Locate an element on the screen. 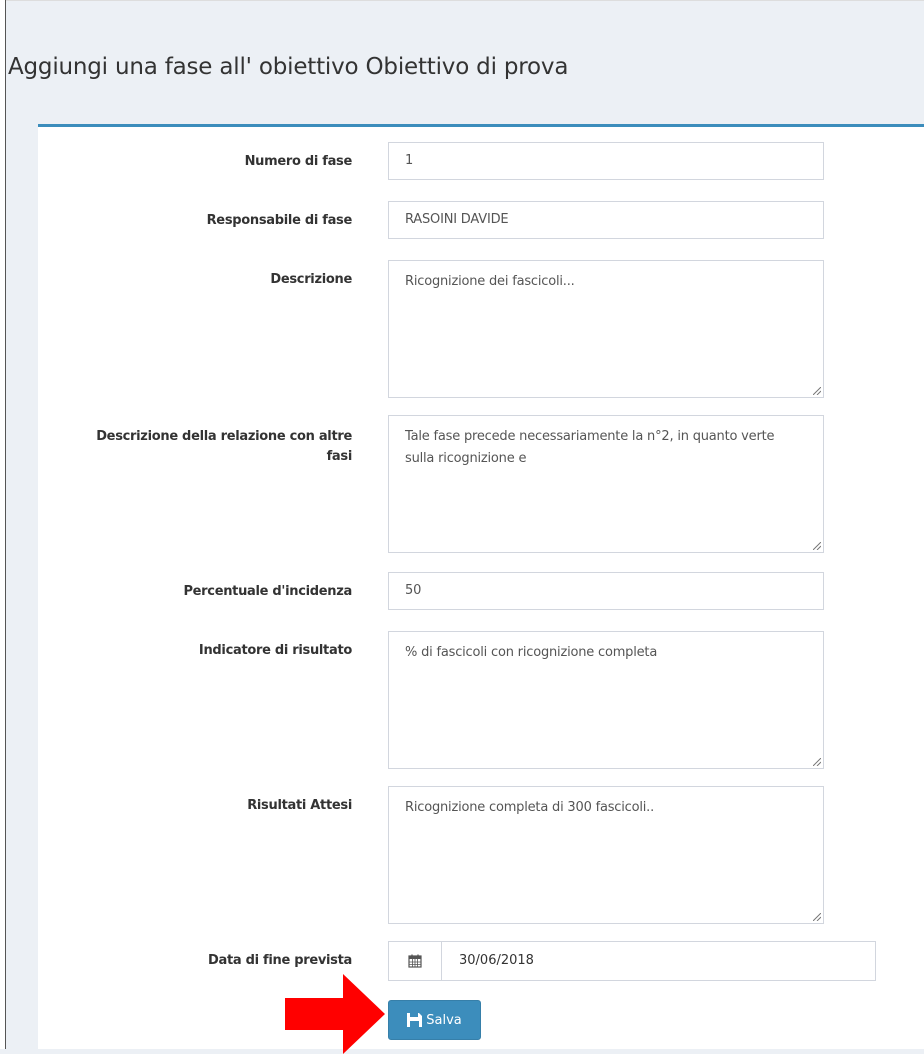 The height and width of the screenshot is (1054, 924). responsabile-label: Responsabile di fase is located at coordinates (279, 220).